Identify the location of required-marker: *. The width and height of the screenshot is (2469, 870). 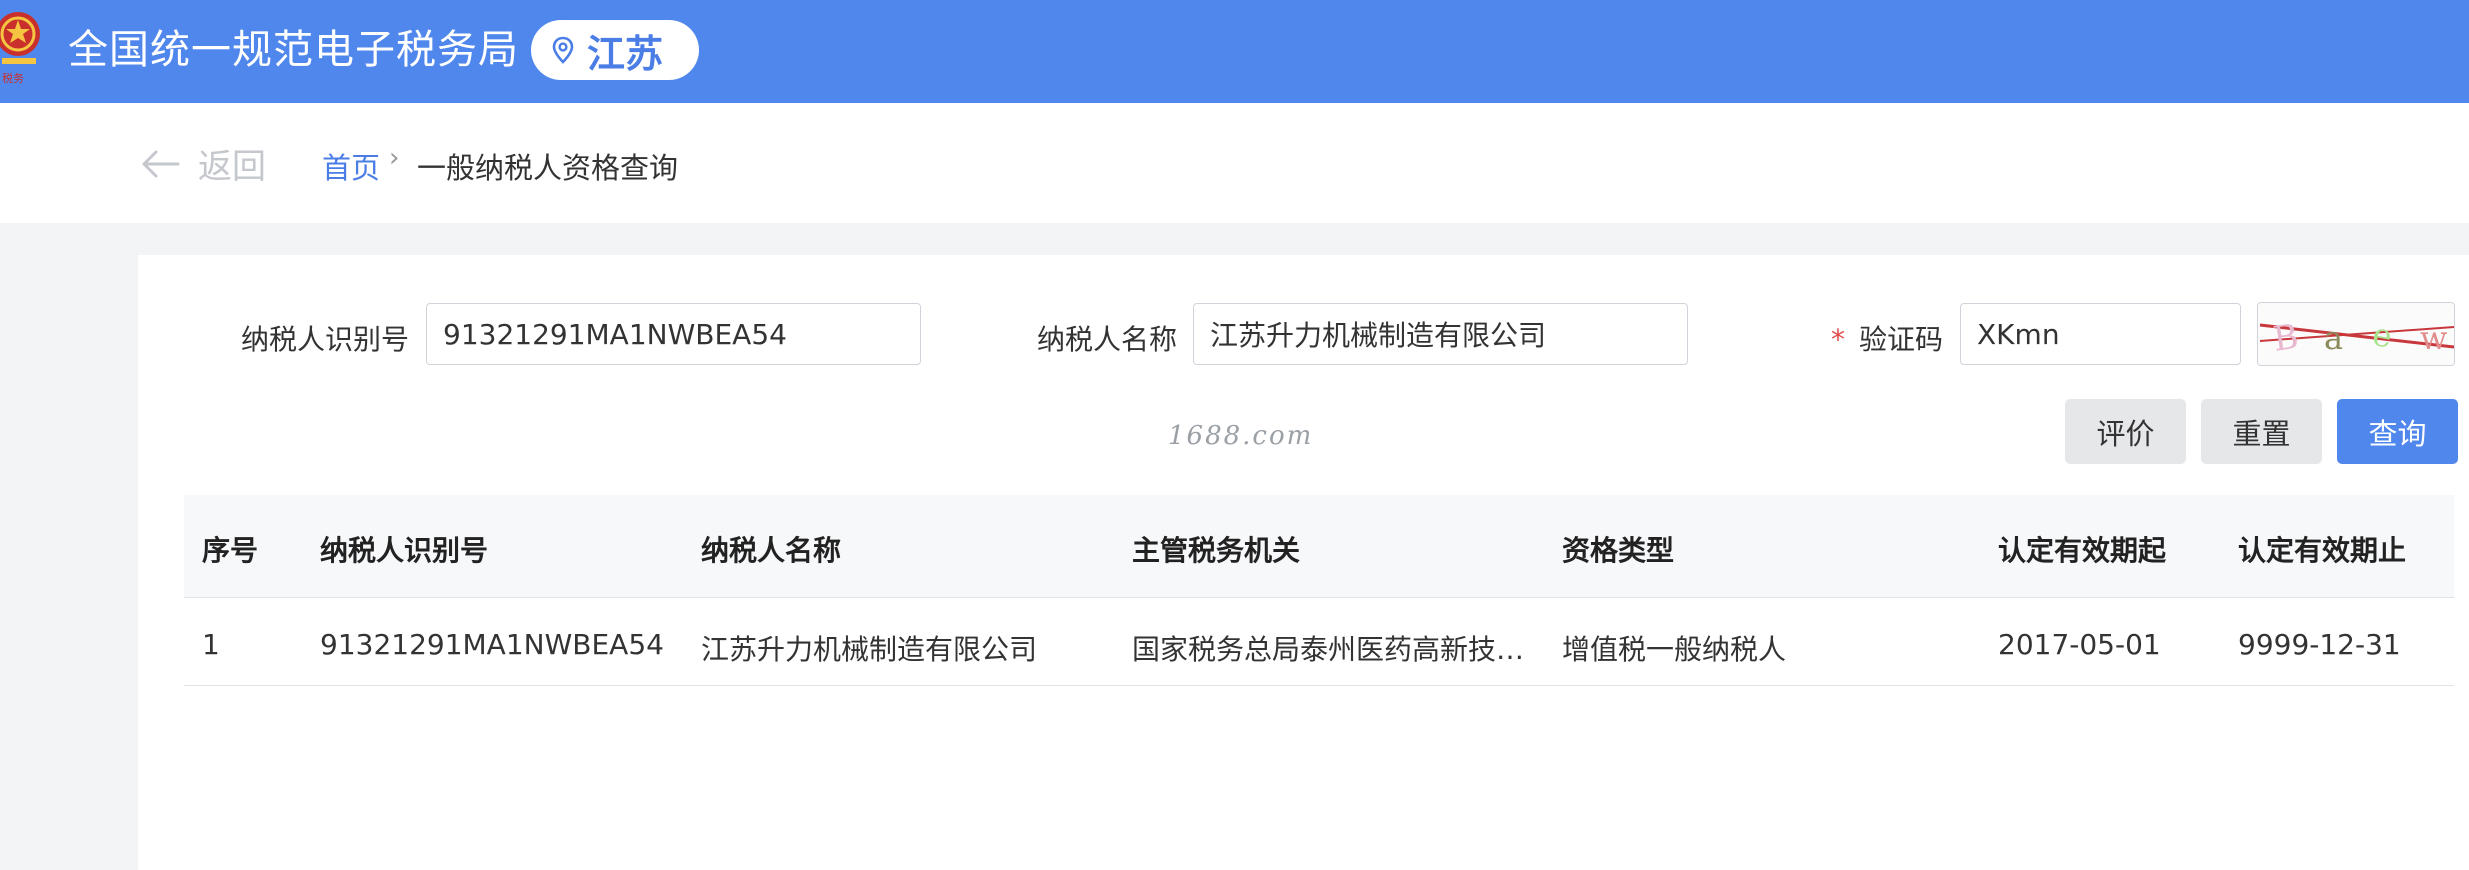
(1838, 339).